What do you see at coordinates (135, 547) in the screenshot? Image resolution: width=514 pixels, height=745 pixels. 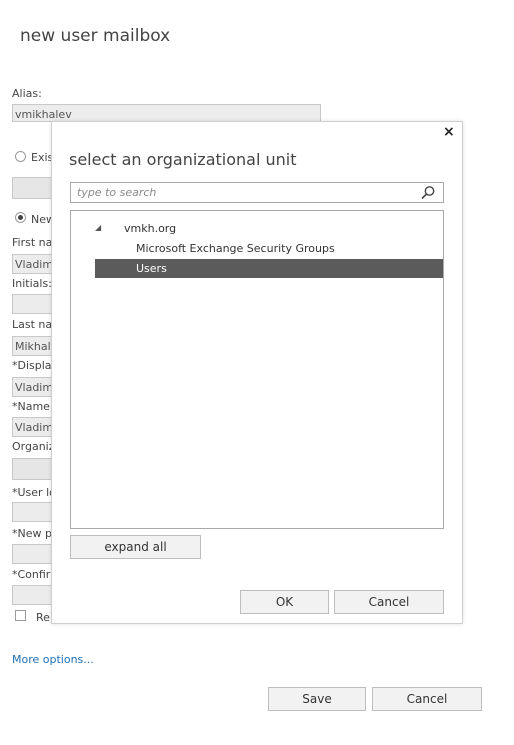 I see `expand-all-button: expand all` at bounding box center [135, 547].